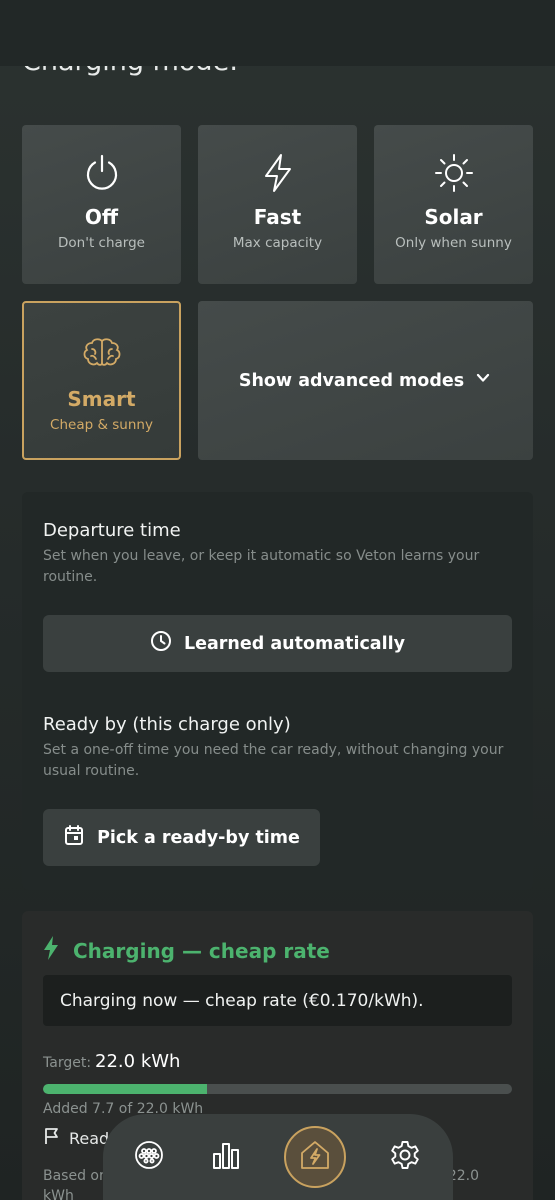 This screenshot has width=555, height=1200. Describe the element at coordinates (101, 243) in the screenshot. I see `mode-subtitle: Don't charge` at that location.